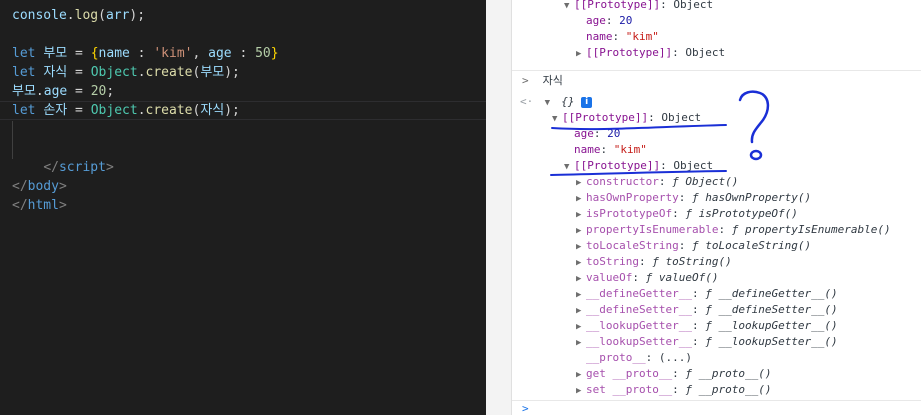  I want to click on code-line: </script>, so click(63, 167).